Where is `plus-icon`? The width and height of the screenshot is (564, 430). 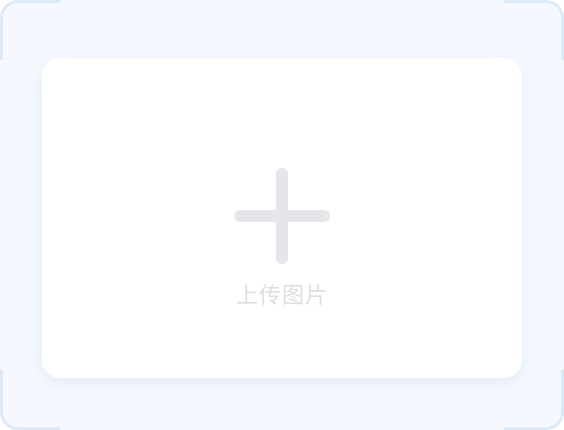
plus-icon is located at coordinates (282, 216).